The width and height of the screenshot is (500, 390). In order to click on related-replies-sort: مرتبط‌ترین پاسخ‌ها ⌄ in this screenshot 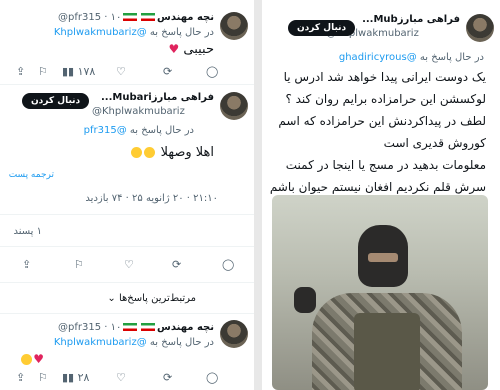, I will do `click(151, 298)`.